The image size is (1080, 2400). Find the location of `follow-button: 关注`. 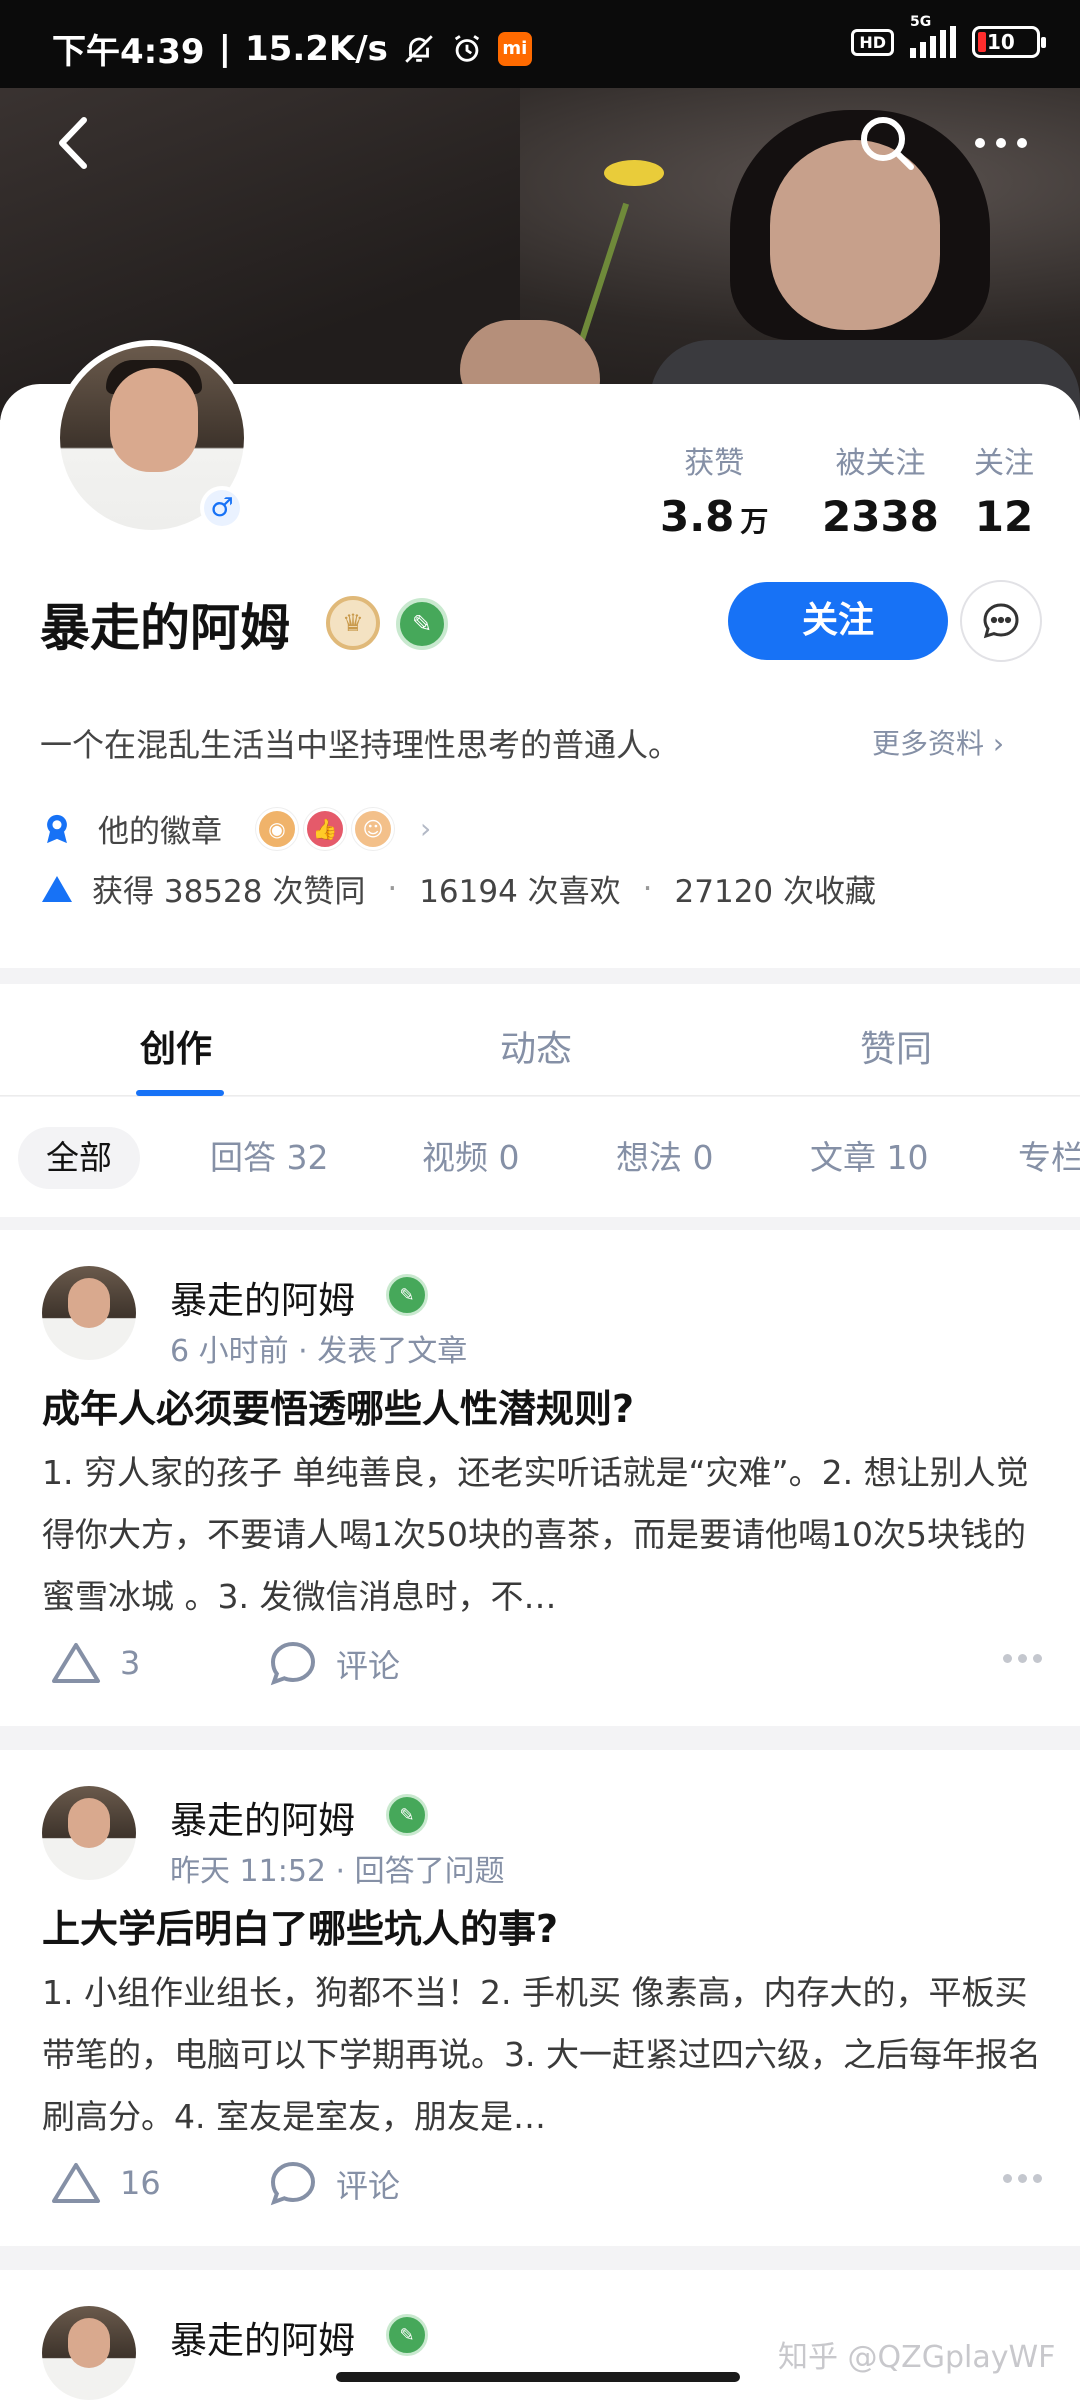

follow-button: 关注 is located at coordinates (838, 621).